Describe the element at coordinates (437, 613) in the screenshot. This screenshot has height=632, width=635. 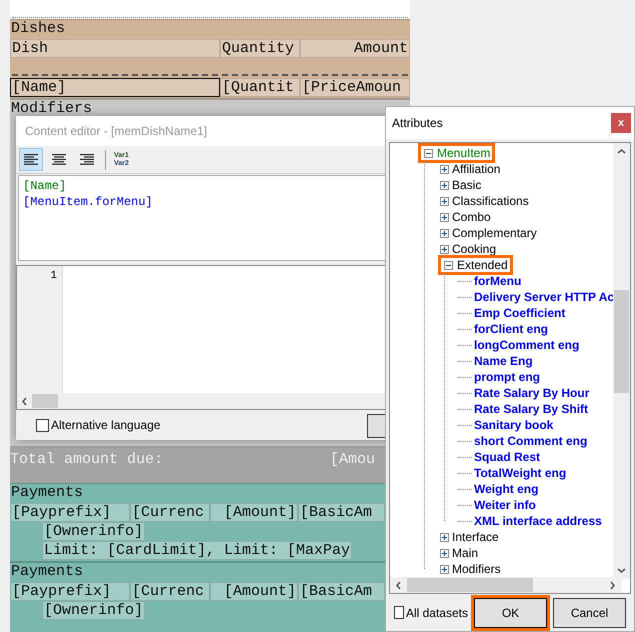
I see `checkbox-label: All datasets` at that location.